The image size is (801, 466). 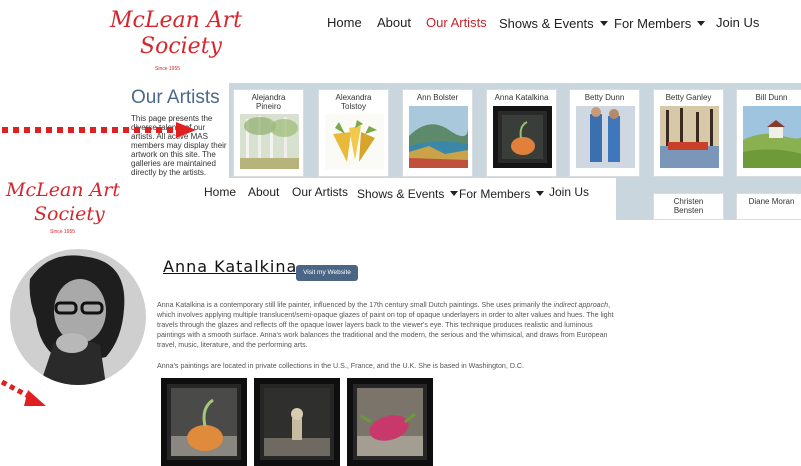 I want to click on painting-figurine, so click(x=297, y=422).